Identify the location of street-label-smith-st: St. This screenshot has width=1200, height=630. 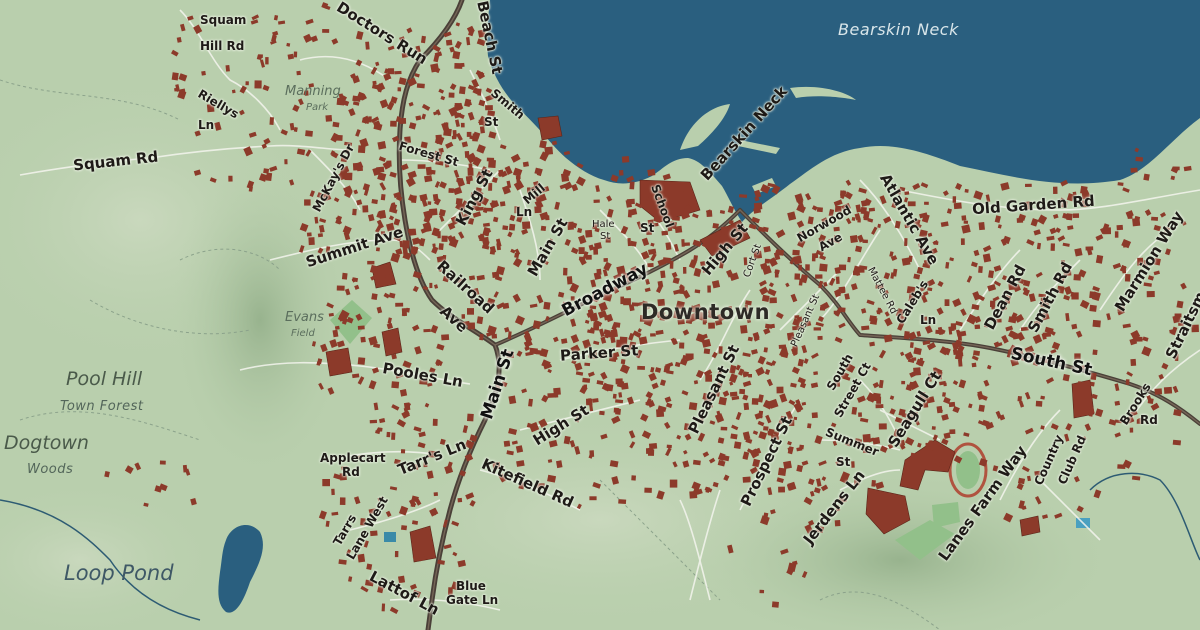
(491, 122).